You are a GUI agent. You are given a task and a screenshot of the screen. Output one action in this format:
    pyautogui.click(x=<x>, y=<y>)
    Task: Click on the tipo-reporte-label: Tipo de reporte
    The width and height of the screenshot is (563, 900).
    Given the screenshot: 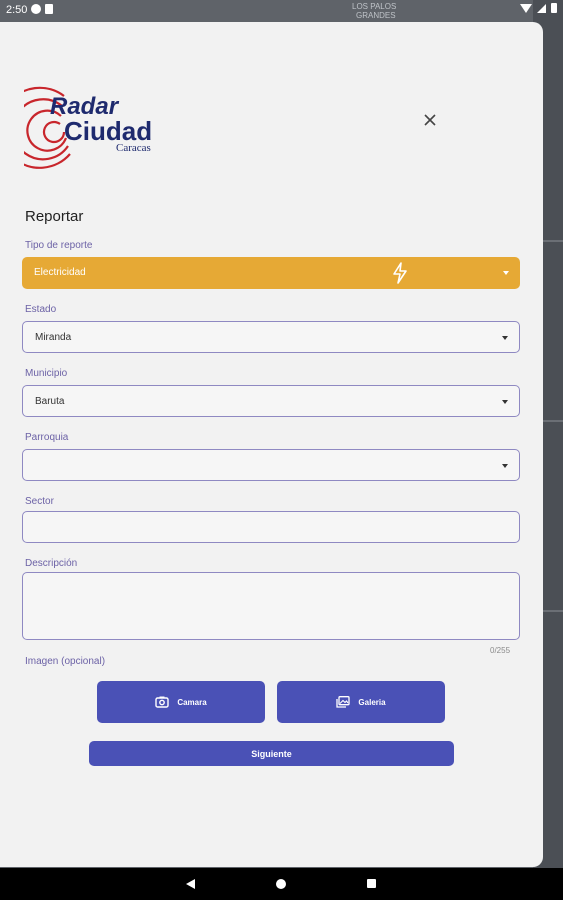 What is the action you would take?
    pyautogui.click(x=59, y=245)
    